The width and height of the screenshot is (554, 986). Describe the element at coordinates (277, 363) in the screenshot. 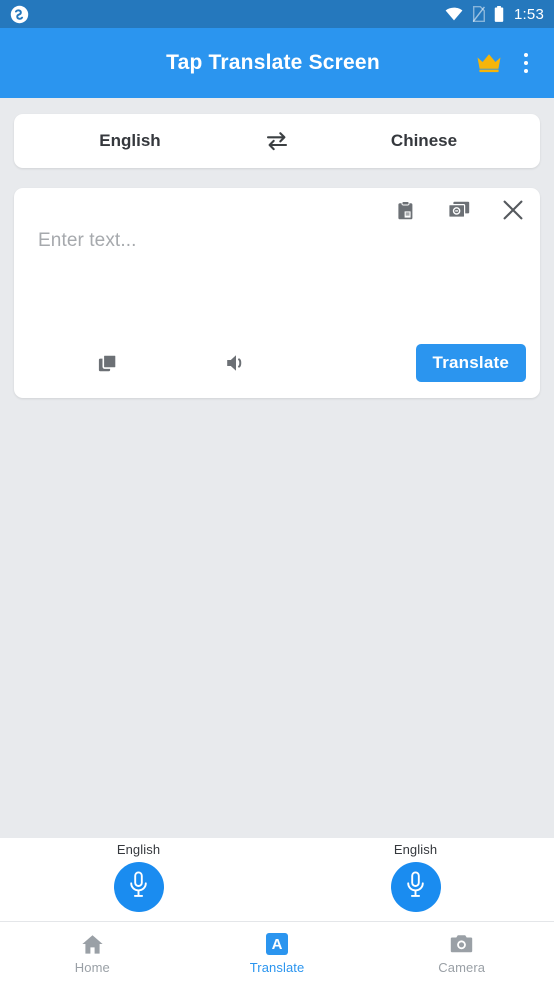

I see `input-card-footer: Translate` at that location.